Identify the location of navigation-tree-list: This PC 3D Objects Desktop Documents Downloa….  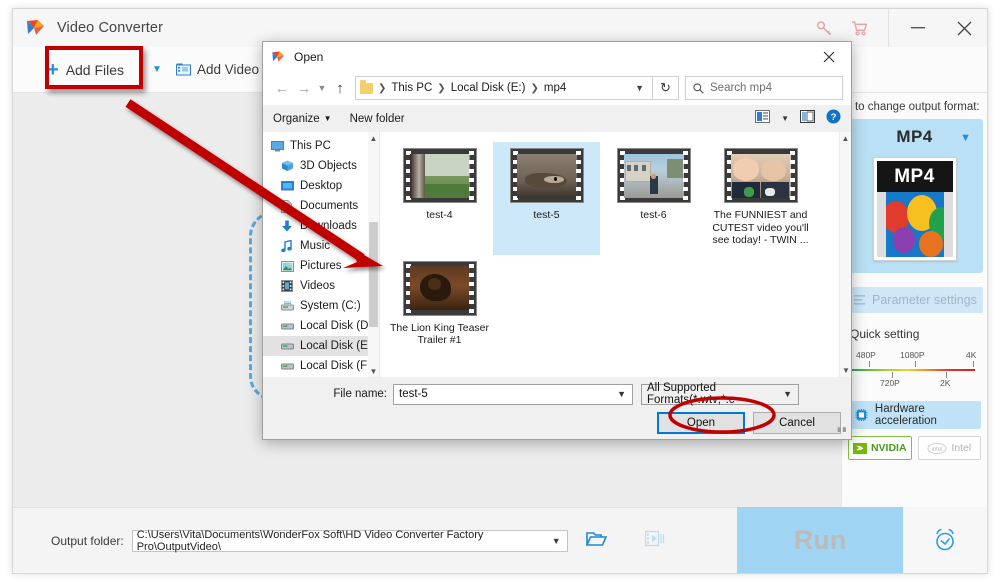
(321, 254).